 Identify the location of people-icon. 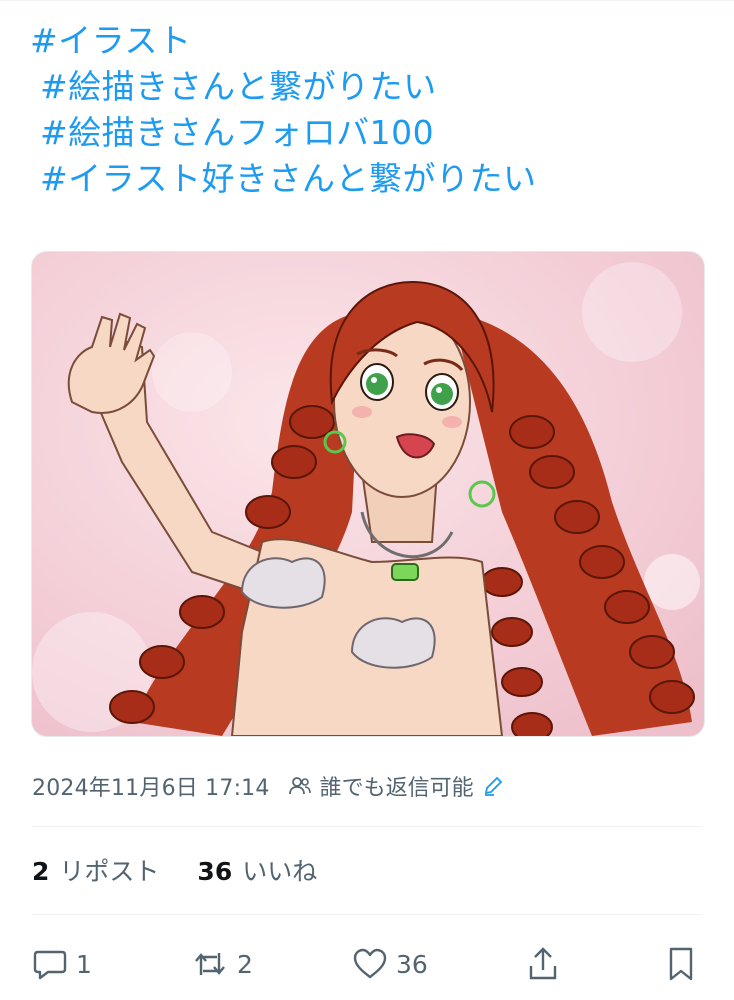
(300, 786).